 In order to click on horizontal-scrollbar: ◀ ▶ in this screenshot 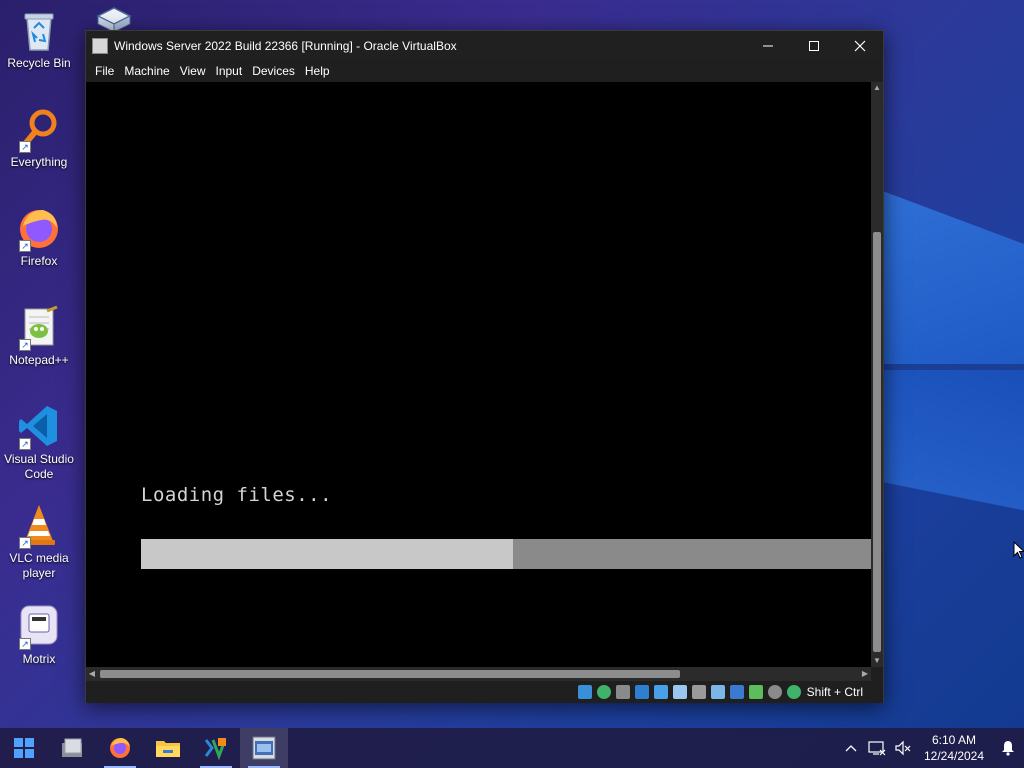, I will do `click(478, 674)`.